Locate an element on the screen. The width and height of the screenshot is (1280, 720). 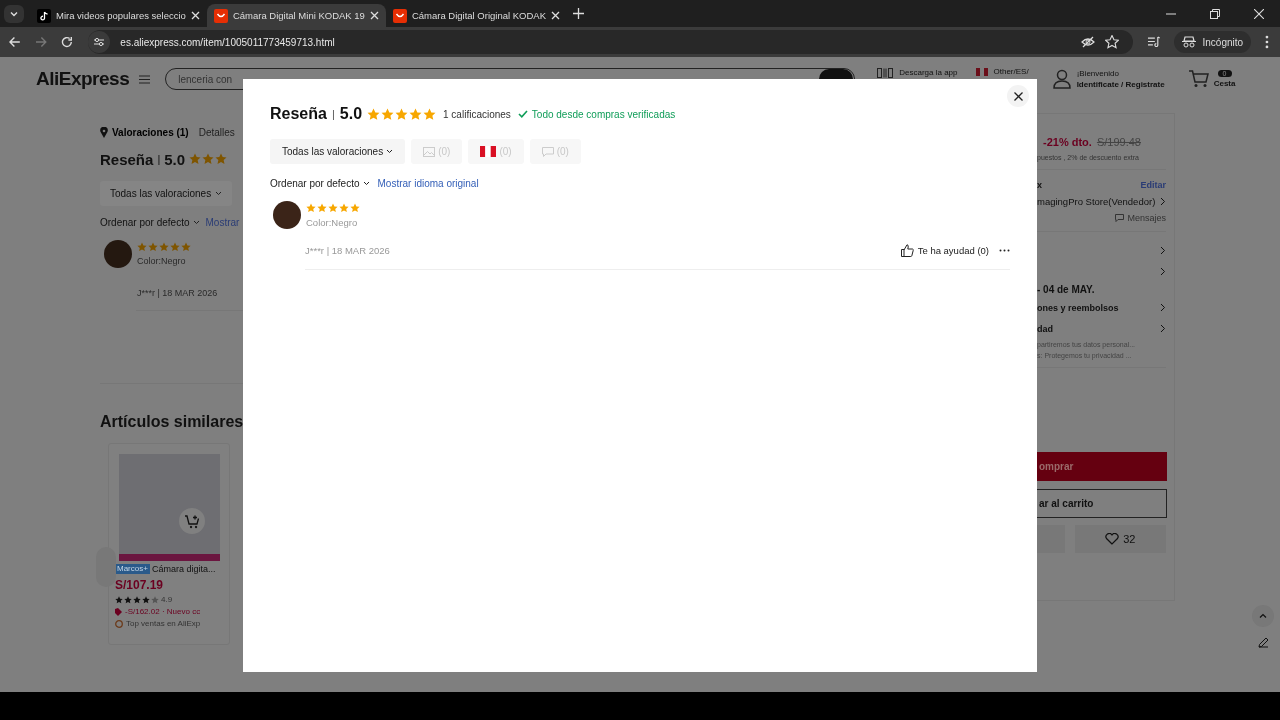
edit-link: Editar is located at coordinates (1153, 185).